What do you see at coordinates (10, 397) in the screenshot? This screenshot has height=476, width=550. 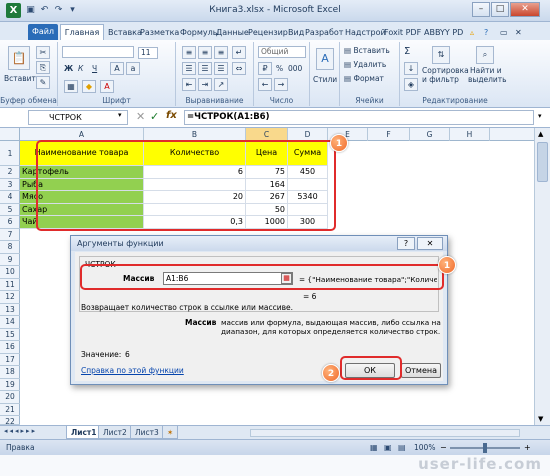 I see `row-header: 20` at bounding box center [10, 397].